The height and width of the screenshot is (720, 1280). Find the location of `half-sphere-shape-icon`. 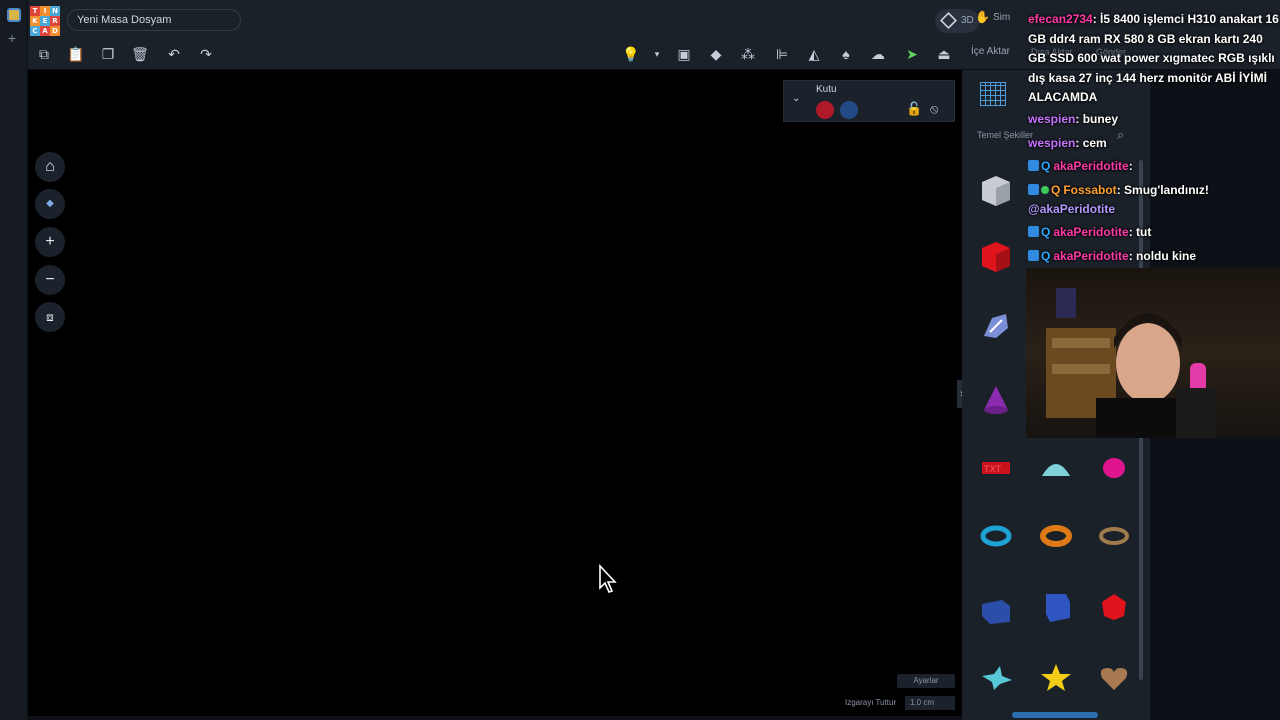

half-sphere-shape-icon is located at coordinates (1056, 468).